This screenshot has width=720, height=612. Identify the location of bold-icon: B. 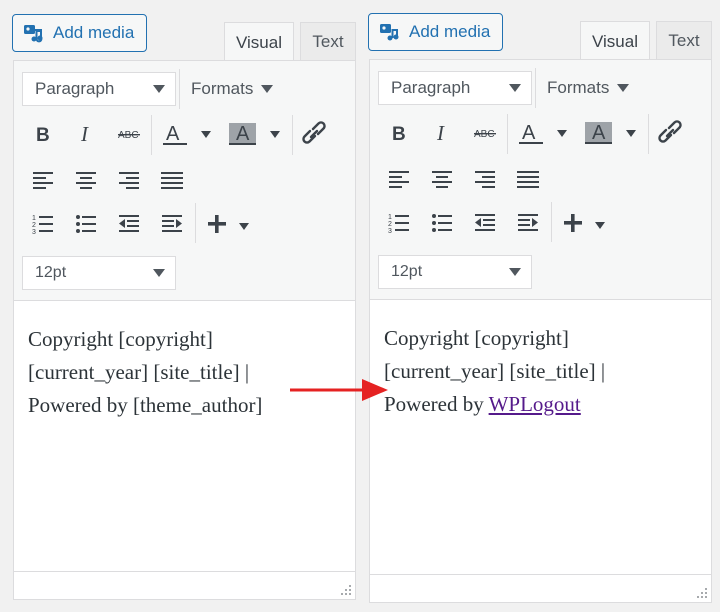
(399, 133).